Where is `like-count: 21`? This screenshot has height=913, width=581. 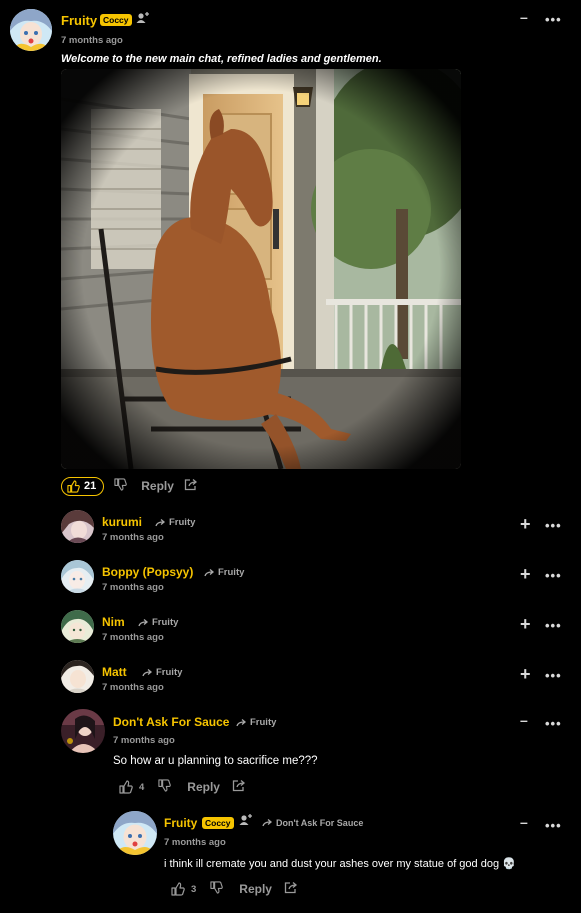 like-count: 21 is located at coordinates (90, 486).